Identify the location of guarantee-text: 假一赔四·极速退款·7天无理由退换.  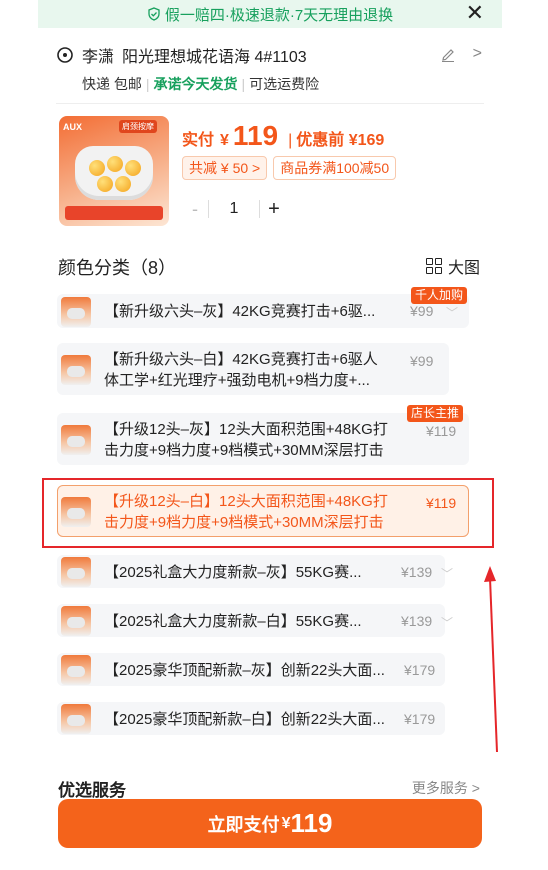
(279, 15).